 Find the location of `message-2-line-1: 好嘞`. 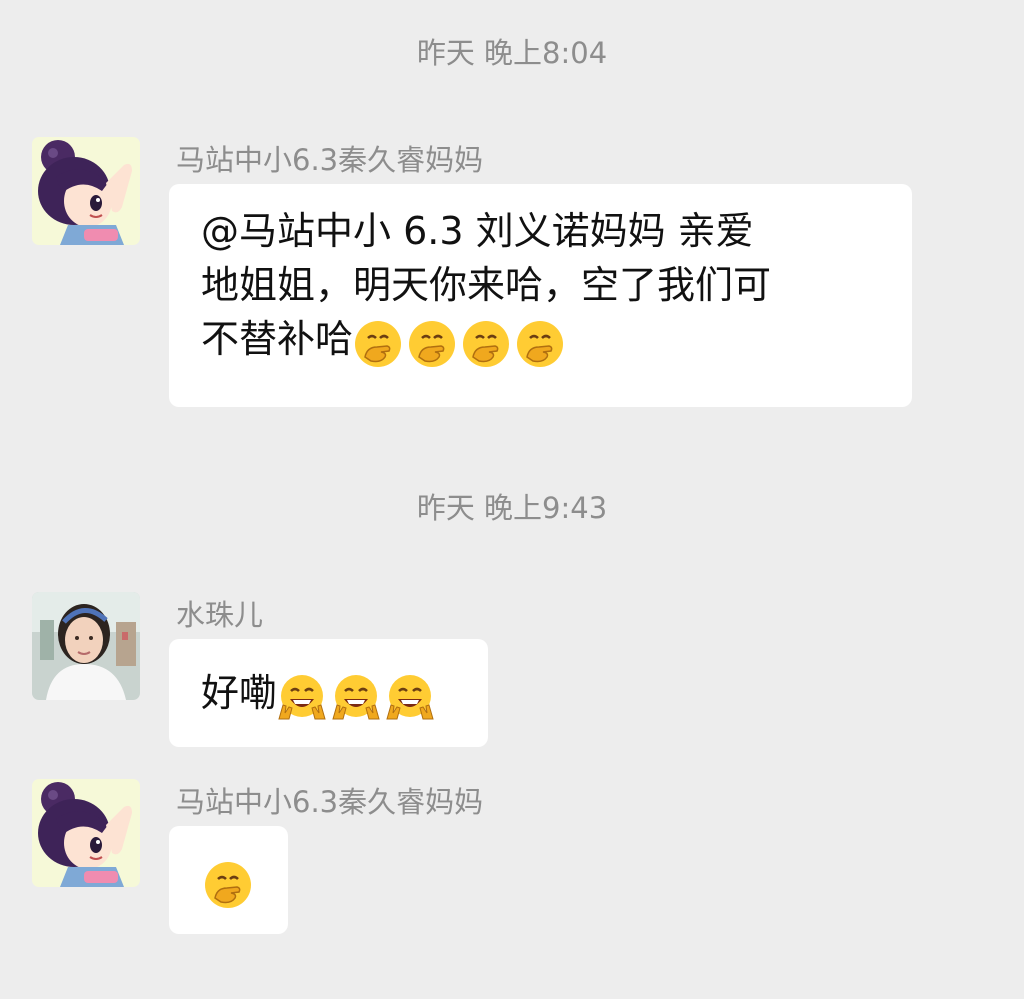

message-2-line-1: 好嘞 is located at coordinates (328, 694).